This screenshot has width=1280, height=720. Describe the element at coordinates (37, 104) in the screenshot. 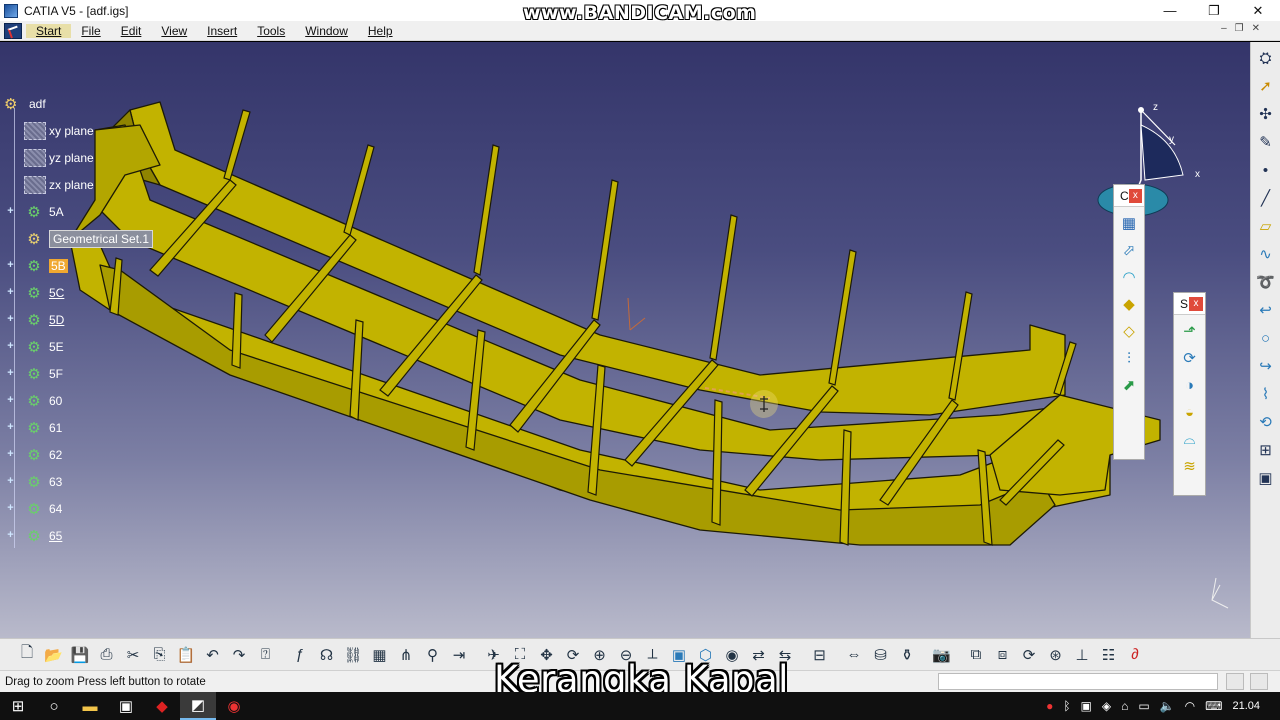

I see `tree-root-label: adf` at that location.